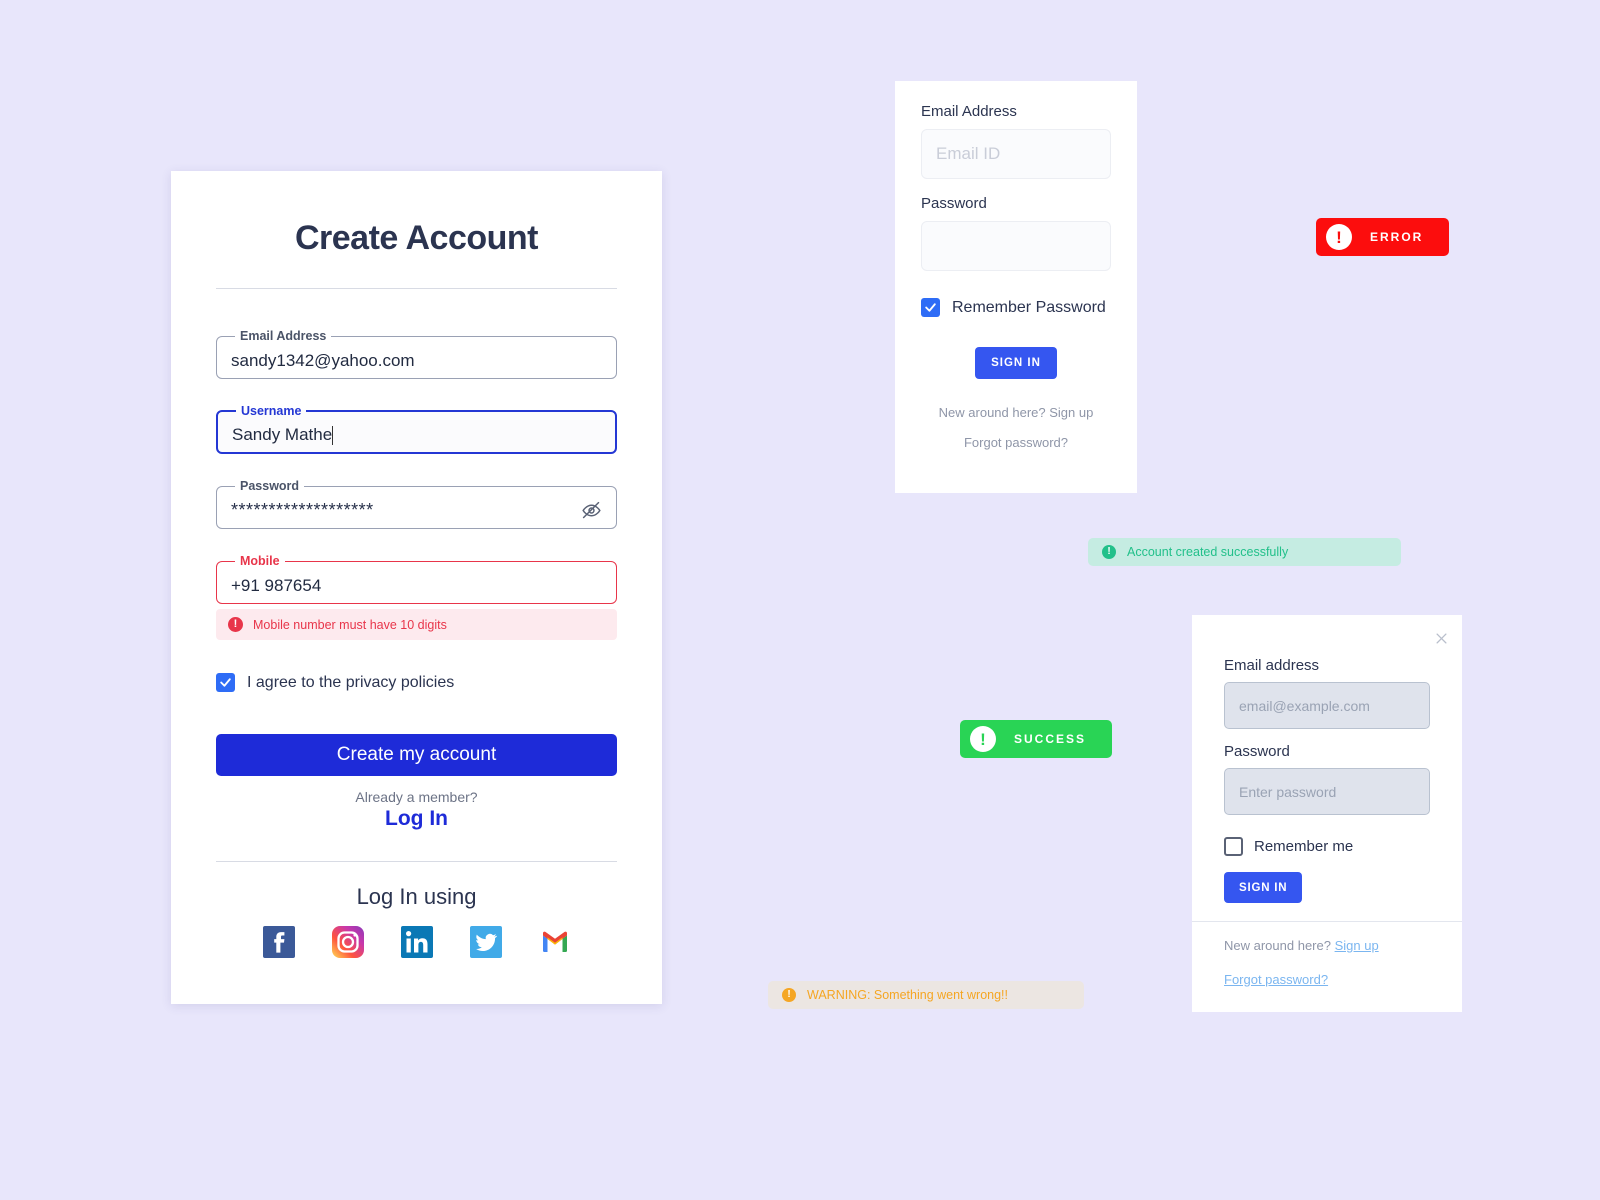 The height and width of the screenshot is (1200, 1600). I want to click on username-field-outline: Username Sandy Mathe, so click(416, 429).